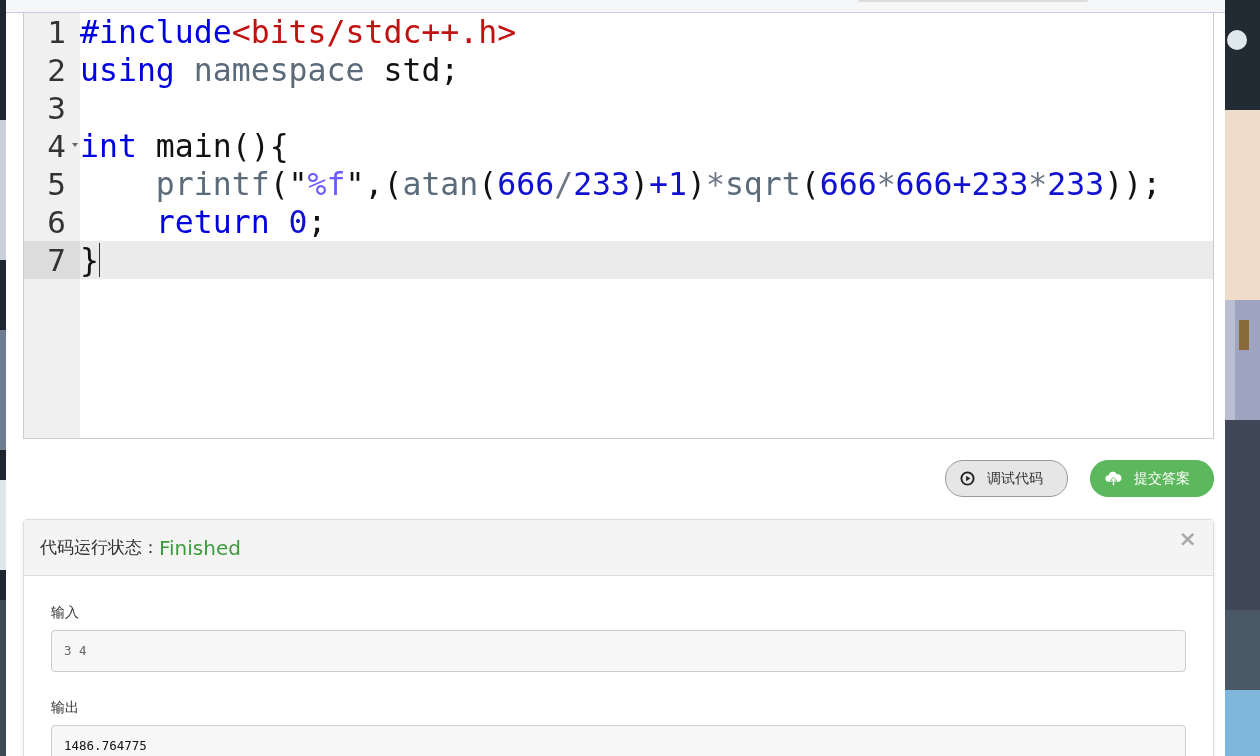 The height and width of the screenshot is (756, 1260). What do you see at coordinates (56, 108) in the screenshot?
I see `line-number: 3` at bounding box center [56, 108].